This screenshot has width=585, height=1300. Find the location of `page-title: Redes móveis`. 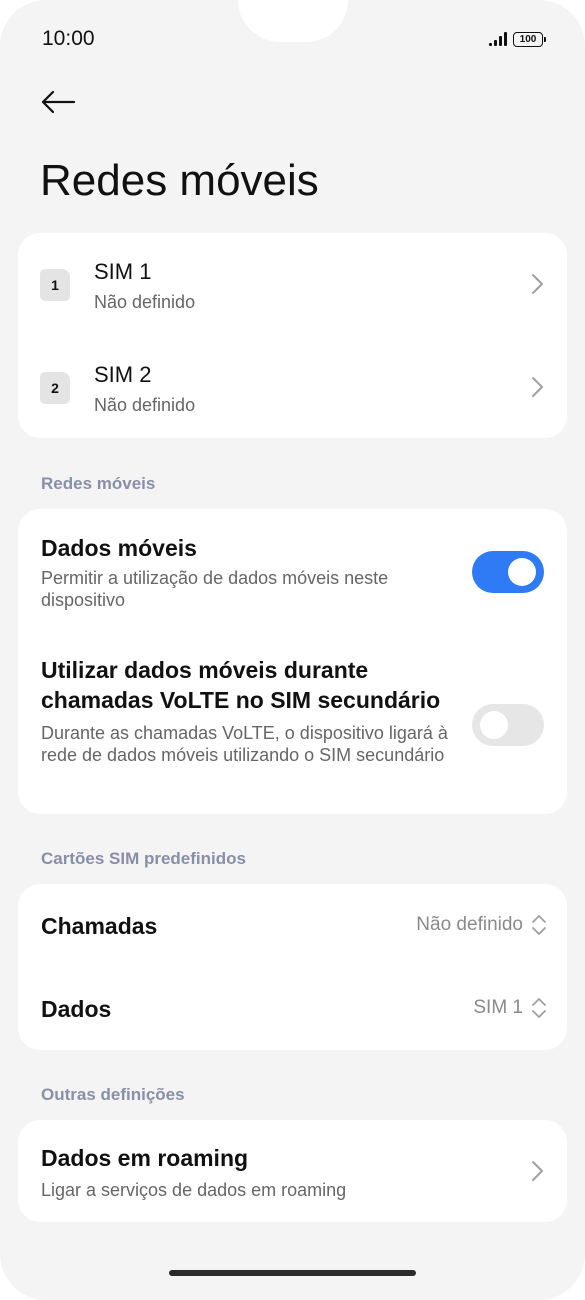

page-title: Redes móveis is located at coordinates (179, 180).